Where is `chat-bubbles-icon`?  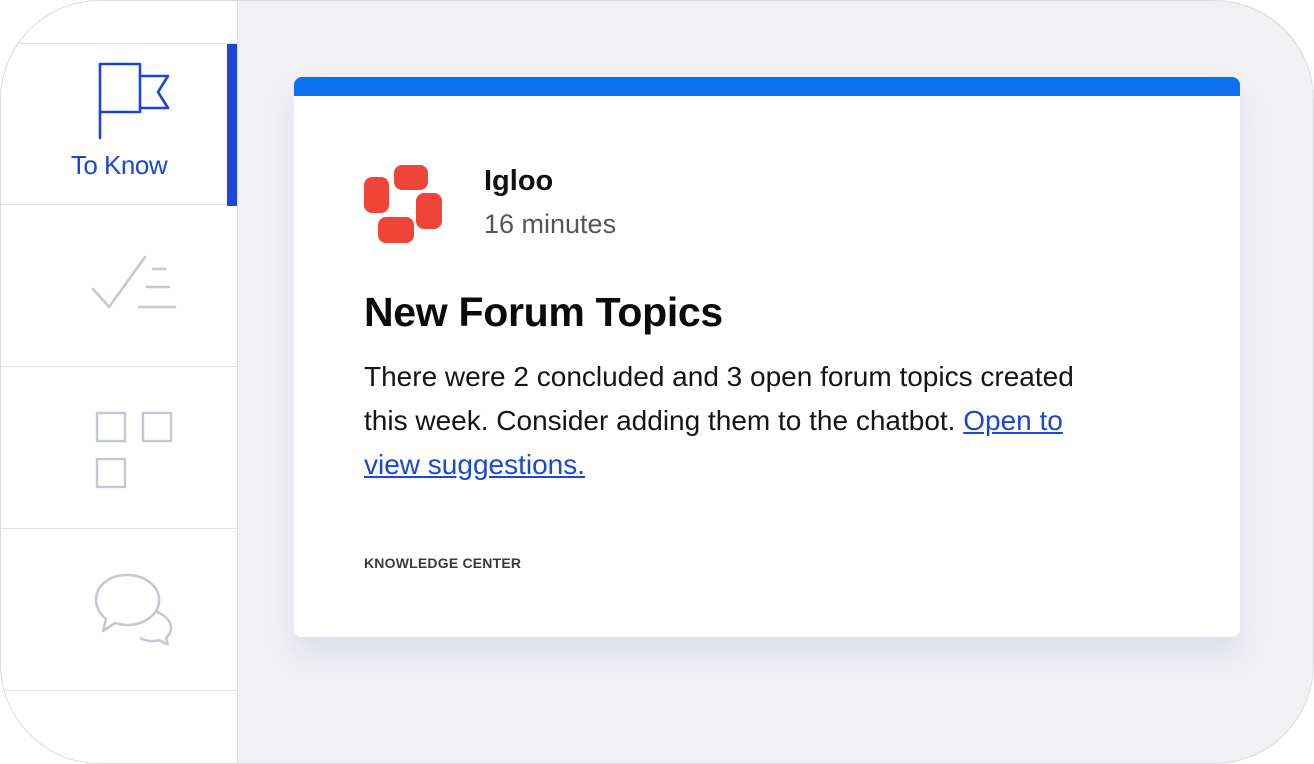
chat-bubbles-icon is located at coordinates (133, 609).